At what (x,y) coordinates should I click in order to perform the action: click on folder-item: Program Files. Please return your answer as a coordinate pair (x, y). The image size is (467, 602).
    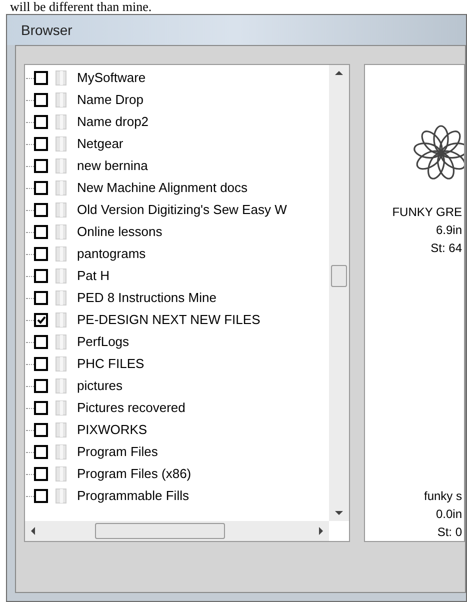
    Looking at the image, I should click on (177, 452).